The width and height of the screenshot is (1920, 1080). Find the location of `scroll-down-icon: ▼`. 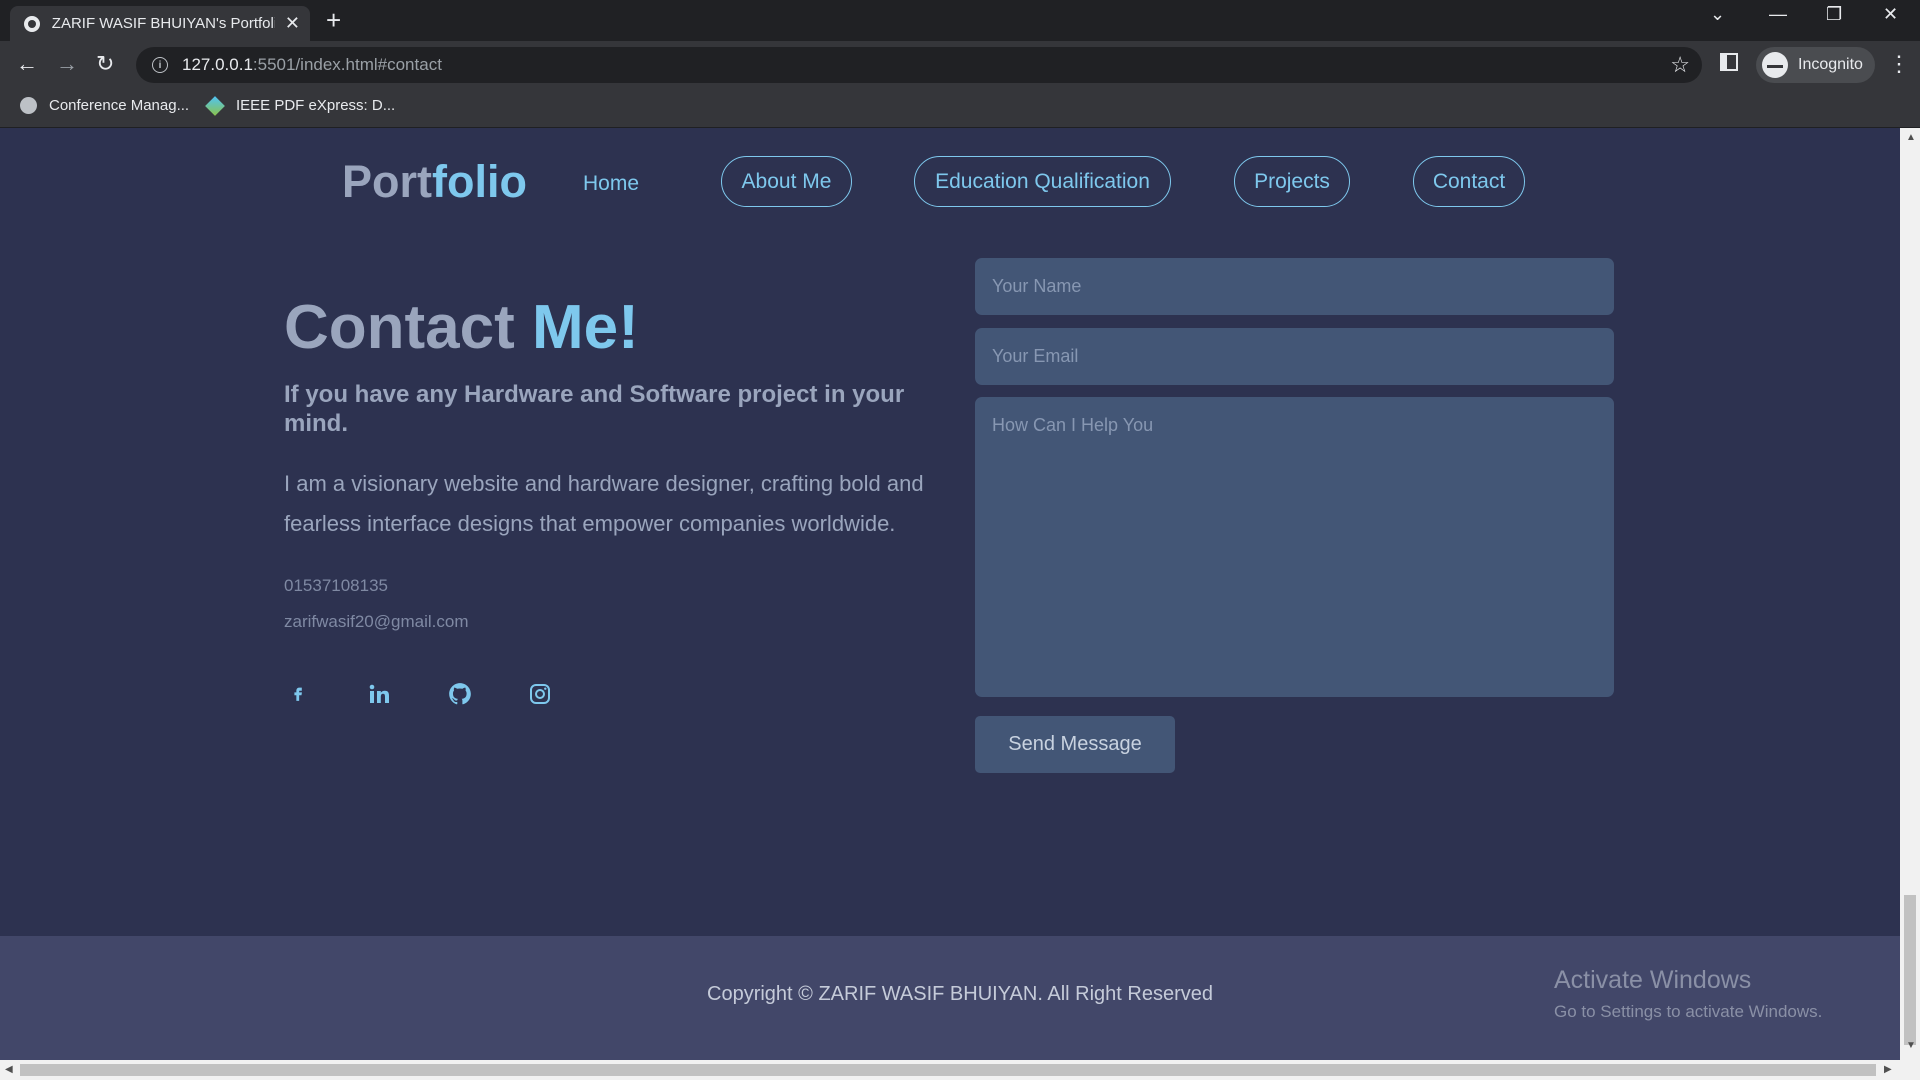

scroll-down-icon: ▼ is located at coordinates (1911, 1045).